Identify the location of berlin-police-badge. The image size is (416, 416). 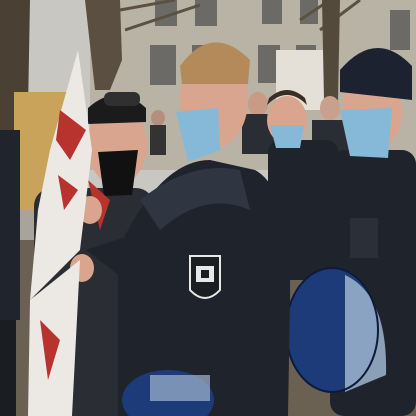
(205, 277).